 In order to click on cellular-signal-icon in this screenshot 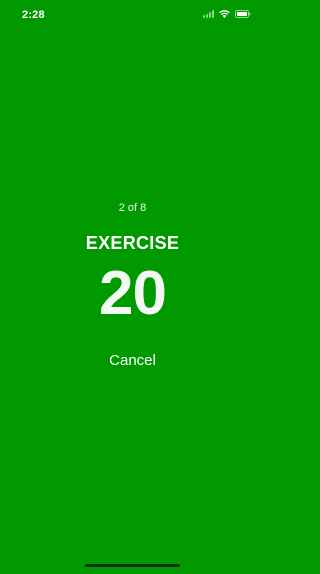, I will do `click(208, 14)`.